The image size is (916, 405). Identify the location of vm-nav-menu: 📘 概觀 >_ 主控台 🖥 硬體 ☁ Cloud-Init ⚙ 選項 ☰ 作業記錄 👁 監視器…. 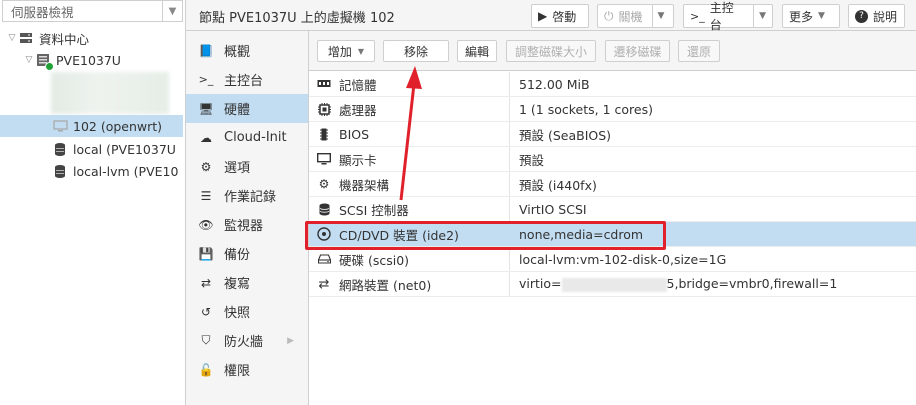
(247, 218).